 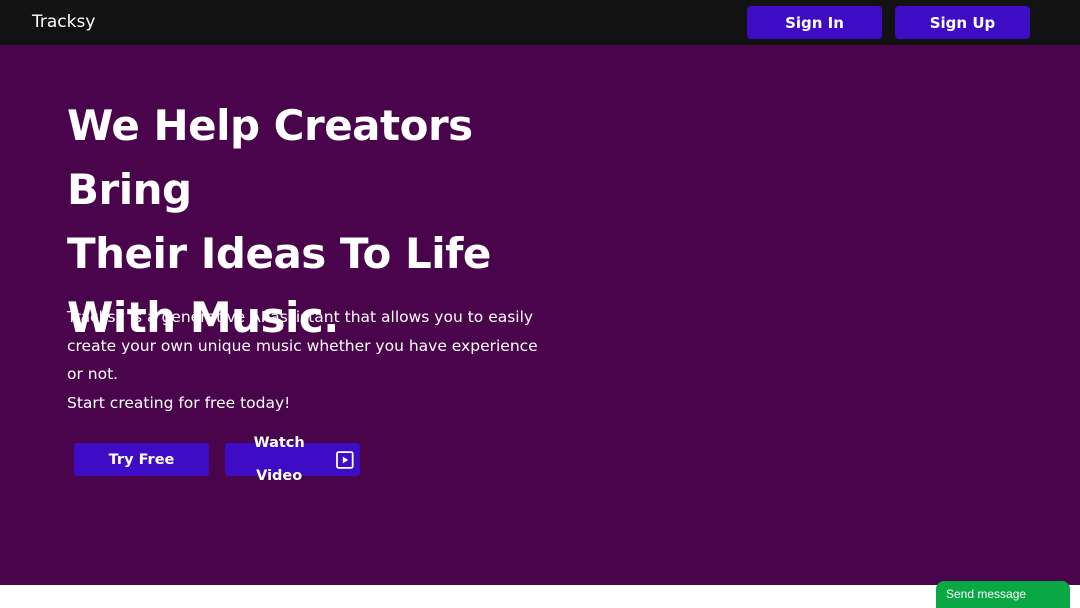 I want to click on watch-video-label: Watch Video, so click(x=279, y=459).